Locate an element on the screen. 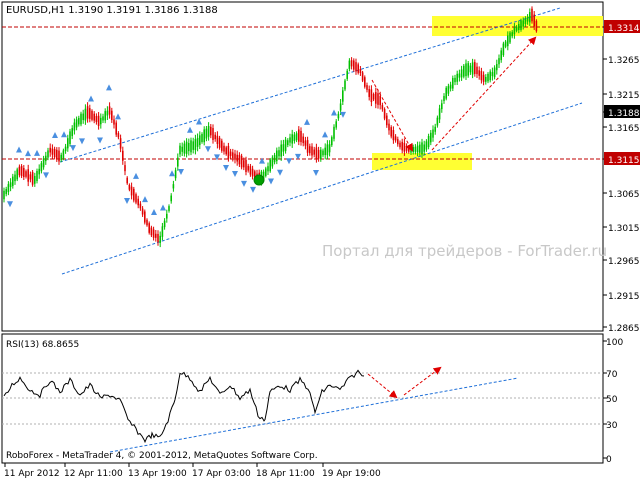  price-tick-label: 1.2915 is located at coordinates (624, 297).